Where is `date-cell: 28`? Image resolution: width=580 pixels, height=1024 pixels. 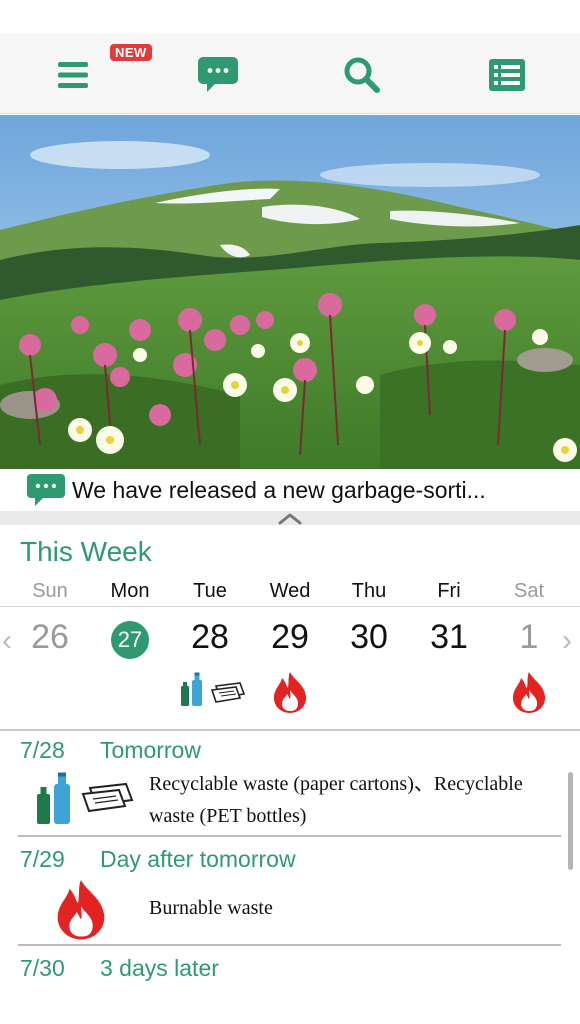
date-cell: 28 is located at coordinates (210, 637).